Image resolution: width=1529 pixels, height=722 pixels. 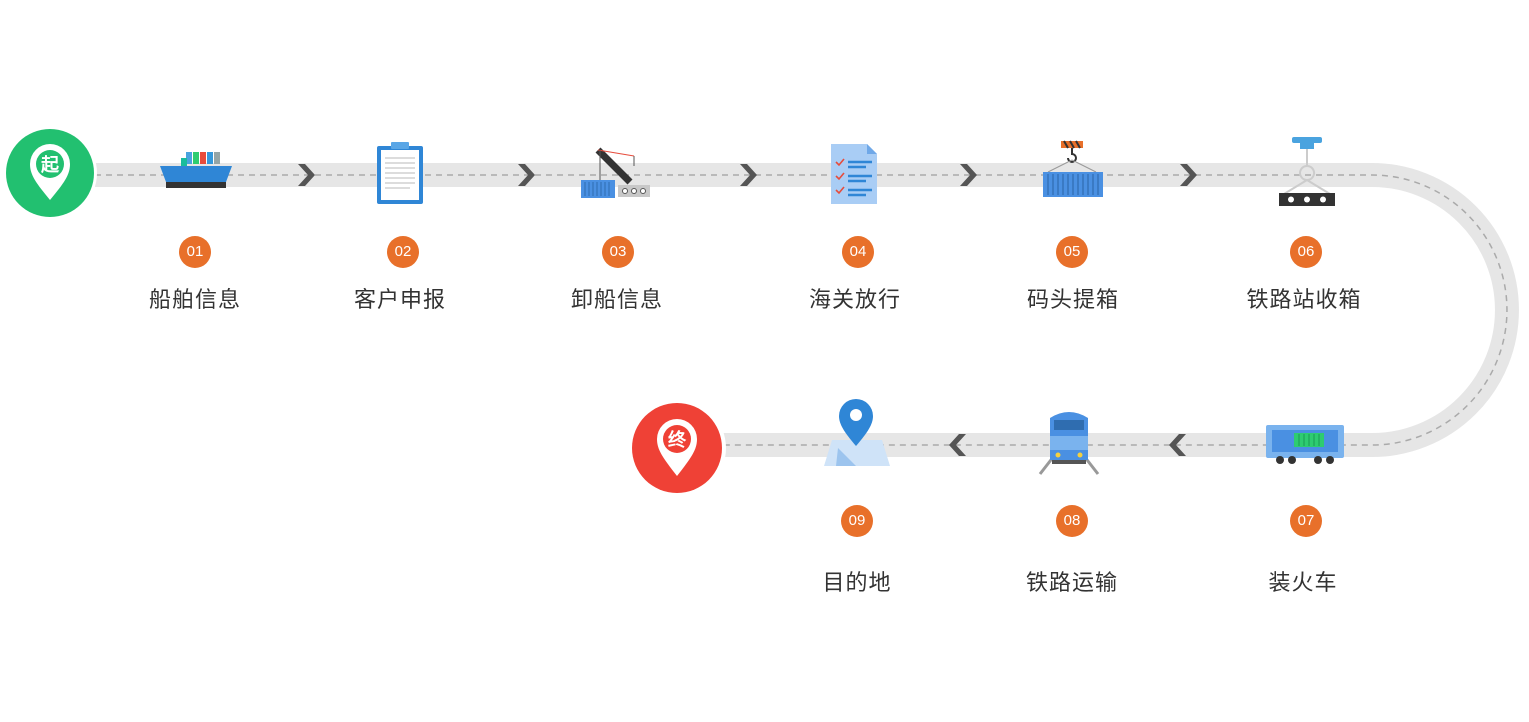 What do you see at coordinates (1304, 300) in the screenshot?
I see `step-label: 铁路站收箱` at bounding box center [1304, 300].